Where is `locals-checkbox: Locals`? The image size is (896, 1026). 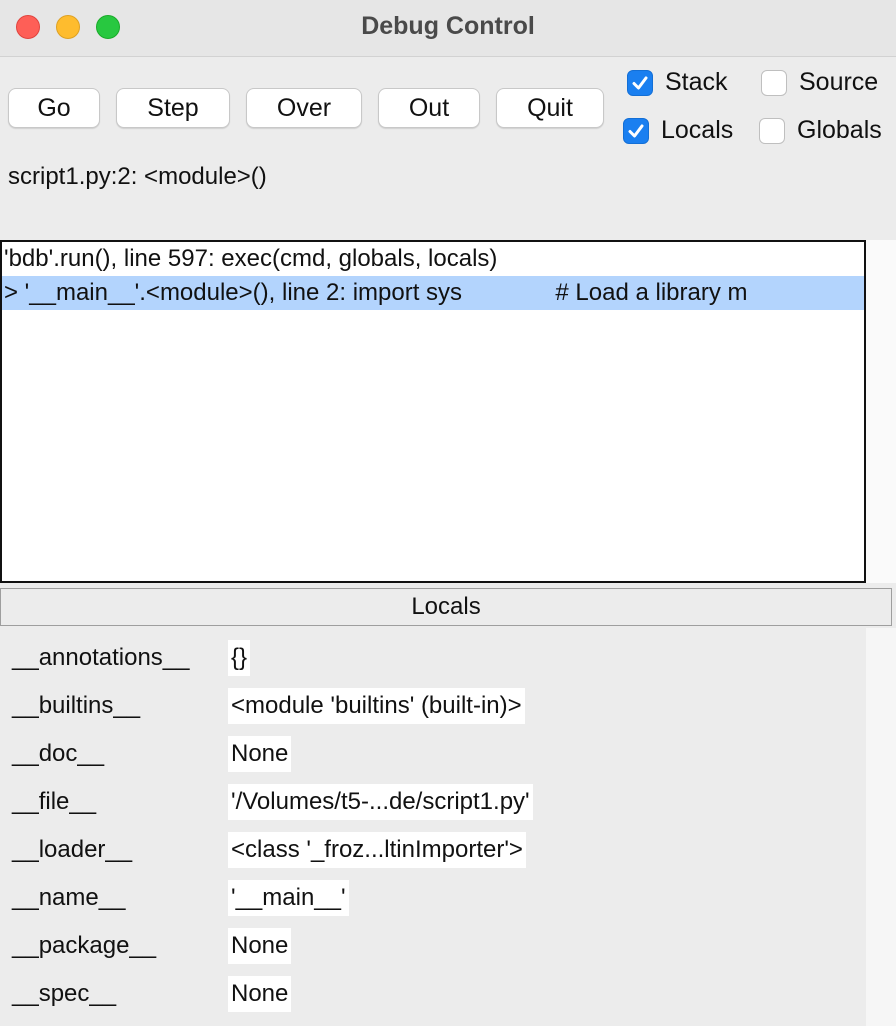
locals-checkbox: Locals is located at coordinates (678, 130).